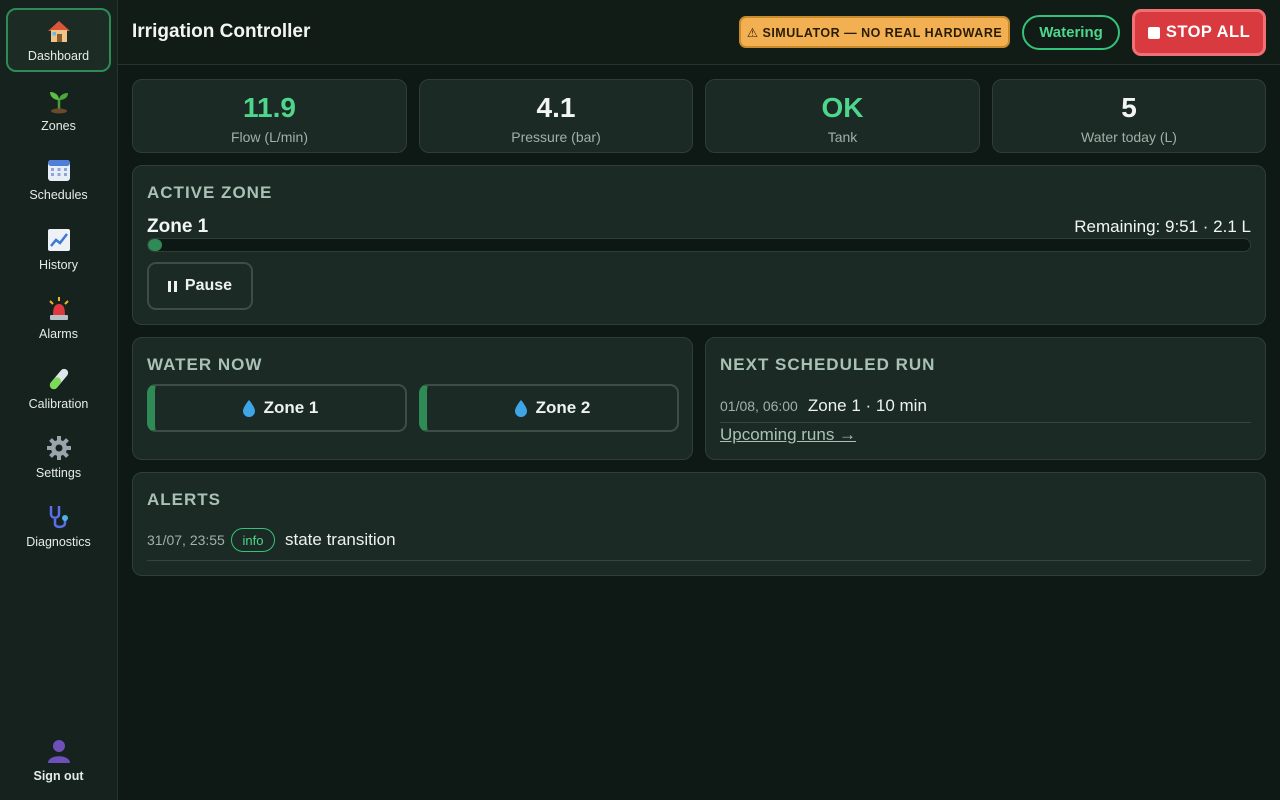 This screenshot has height=800, width=1280. Describe the element at coordinates (828, 364) in the screenshot. I see `section-title: NEXT SCHEDULED RUN` at that location.